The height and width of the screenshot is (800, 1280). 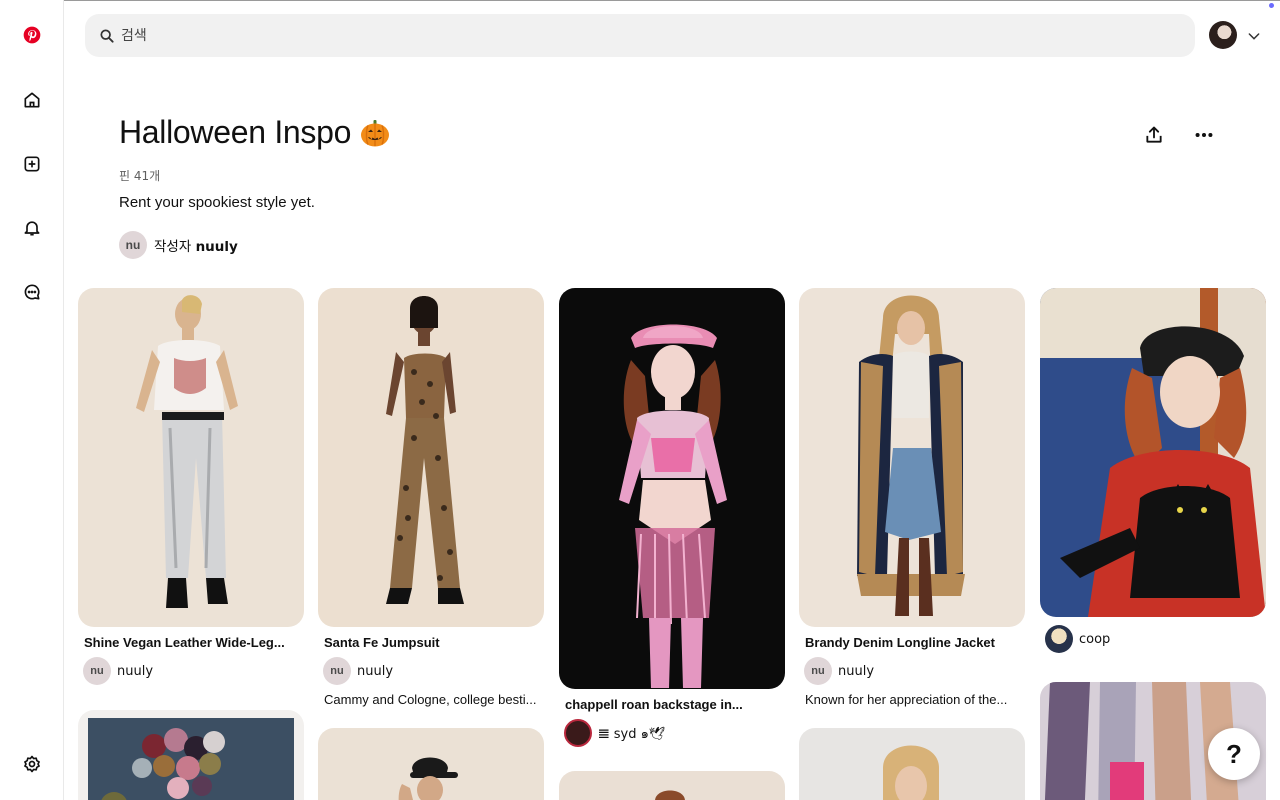 I want to click on more-options-button, so click(x=1204, y=135).